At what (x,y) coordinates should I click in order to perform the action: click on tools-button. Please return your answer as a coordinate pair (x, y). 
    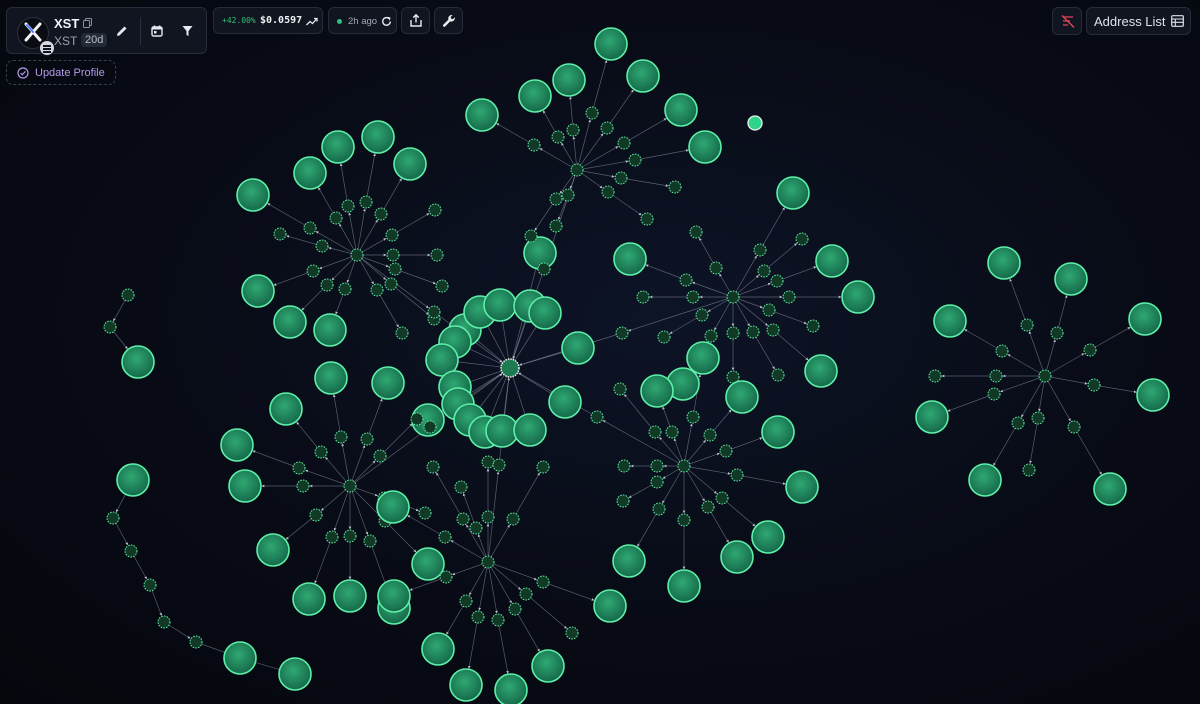
    Looking at the image, I should click on (448, 20).